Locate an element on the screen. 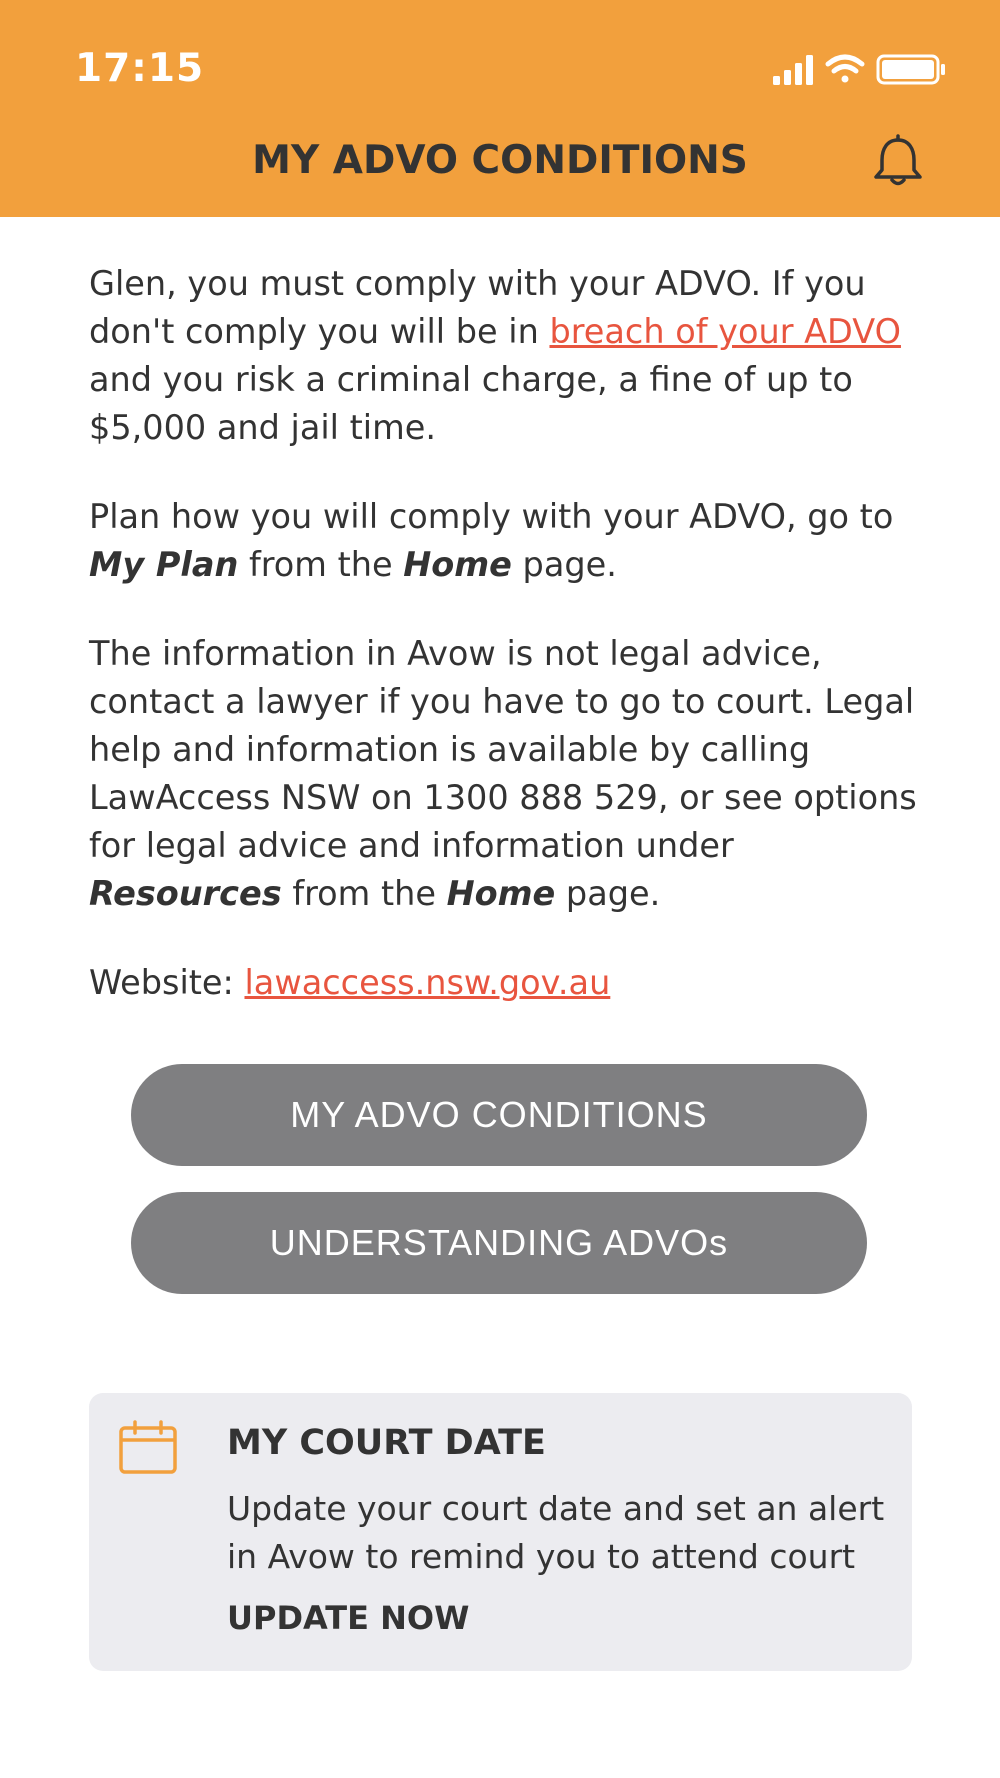 This screenshot has height=1778, width=1000. resources-emphasis: Resources is located at coordinates (185, 893).